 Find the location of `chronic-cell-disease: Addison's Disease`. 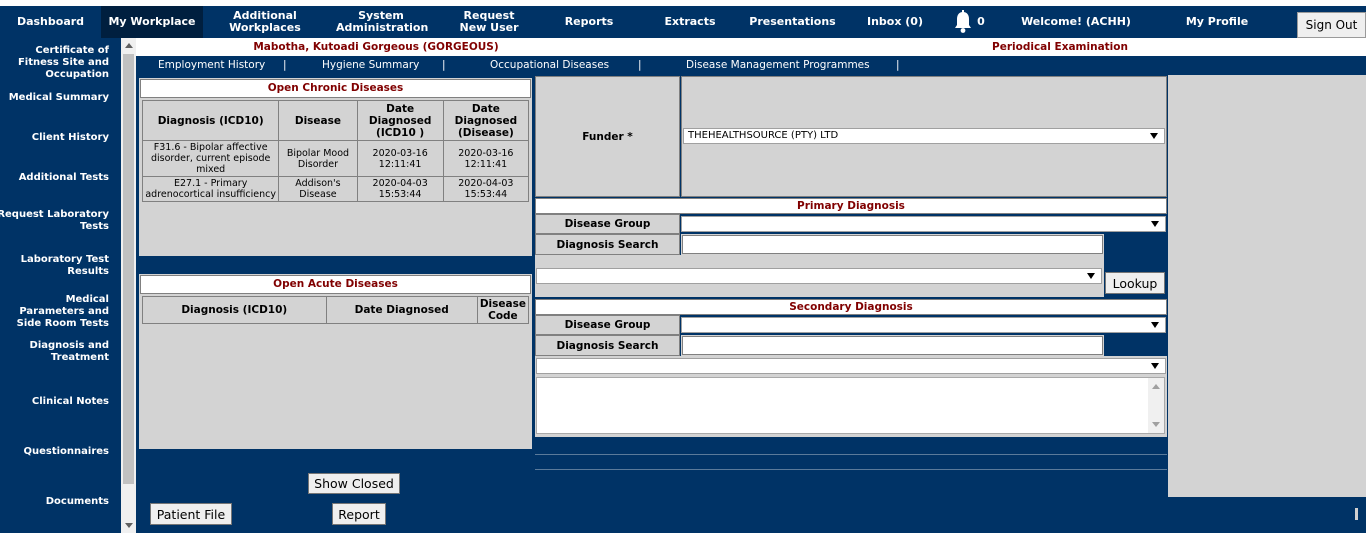

chronic-cell-disease: Addison's Disease is located at coordinates (318, 189).